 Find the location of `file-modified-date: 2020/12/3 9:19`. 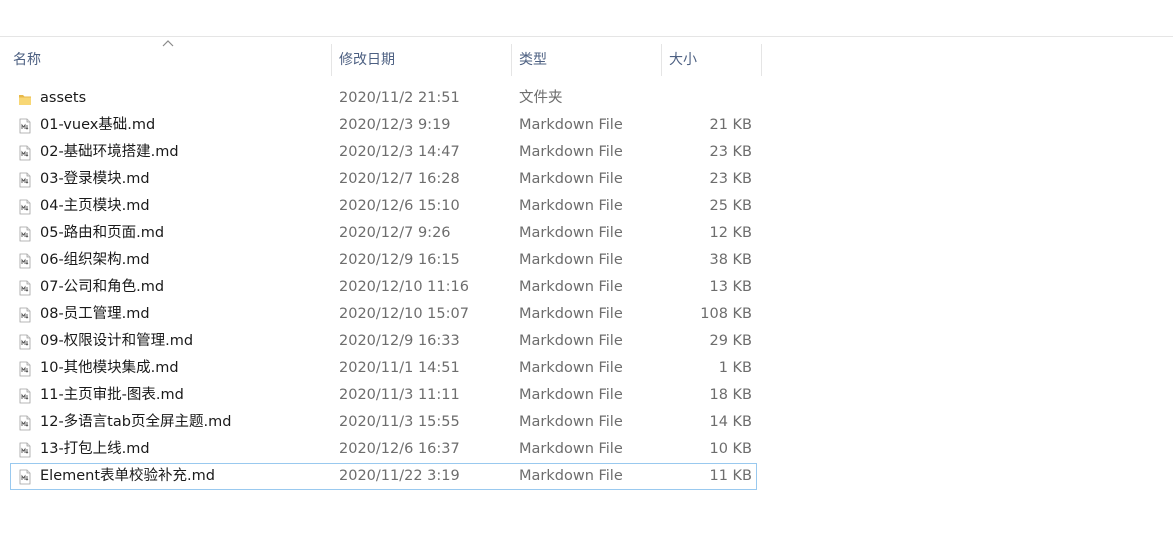

file-modified-date: 2020/12/3 9:19 is located at coordinates (395, 125).